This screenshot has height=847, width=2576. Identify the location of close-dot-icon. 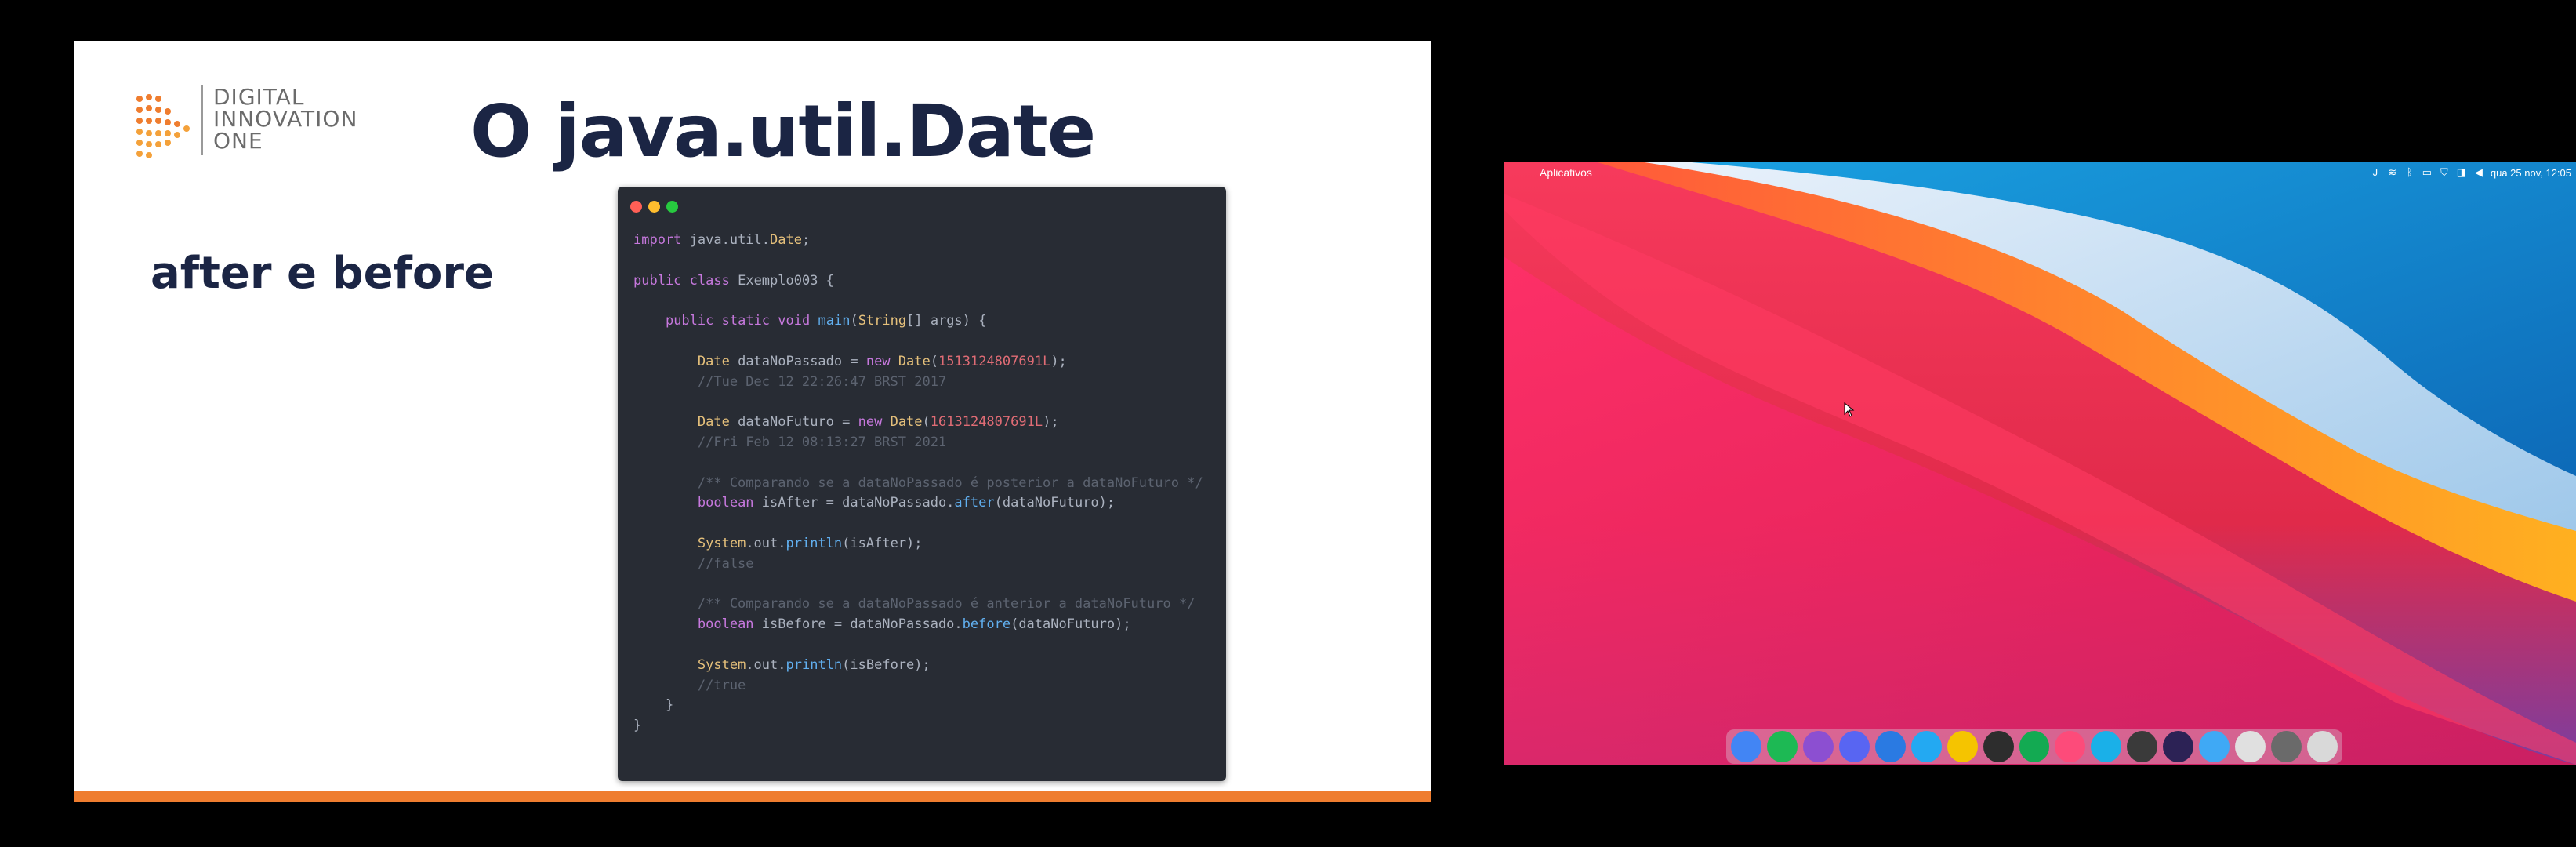
(636, 207).